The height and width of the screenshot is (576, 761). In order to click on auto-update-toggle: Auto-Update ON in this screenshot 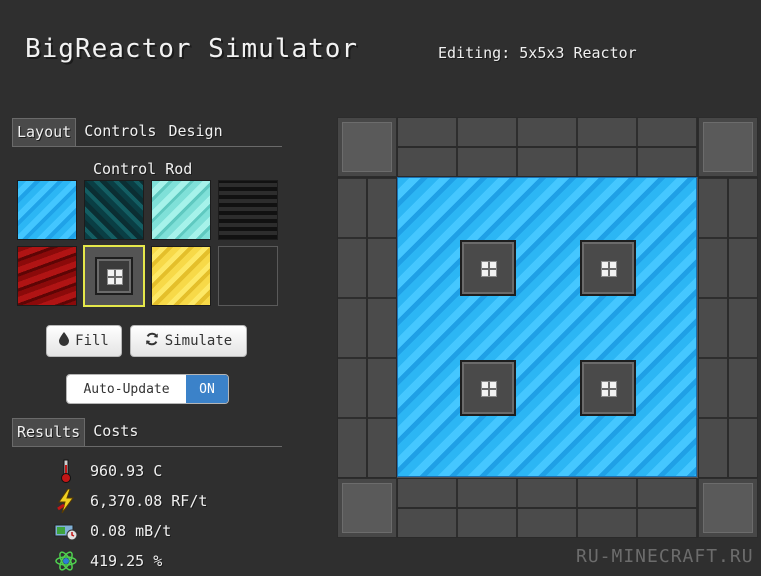, I will do `click(147, 389)`.